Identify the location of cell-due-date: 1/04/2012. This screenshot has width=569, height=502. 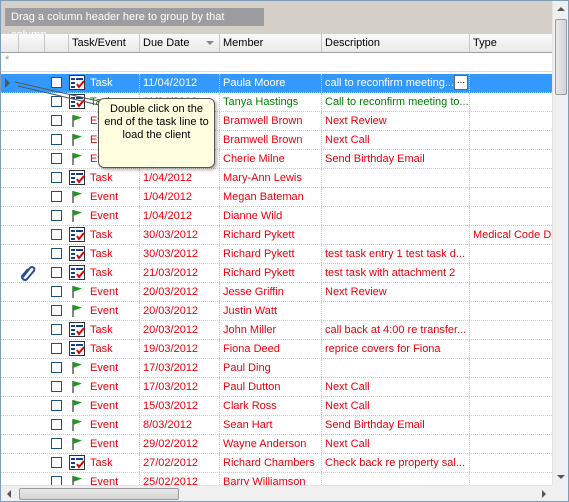
(180, 197).